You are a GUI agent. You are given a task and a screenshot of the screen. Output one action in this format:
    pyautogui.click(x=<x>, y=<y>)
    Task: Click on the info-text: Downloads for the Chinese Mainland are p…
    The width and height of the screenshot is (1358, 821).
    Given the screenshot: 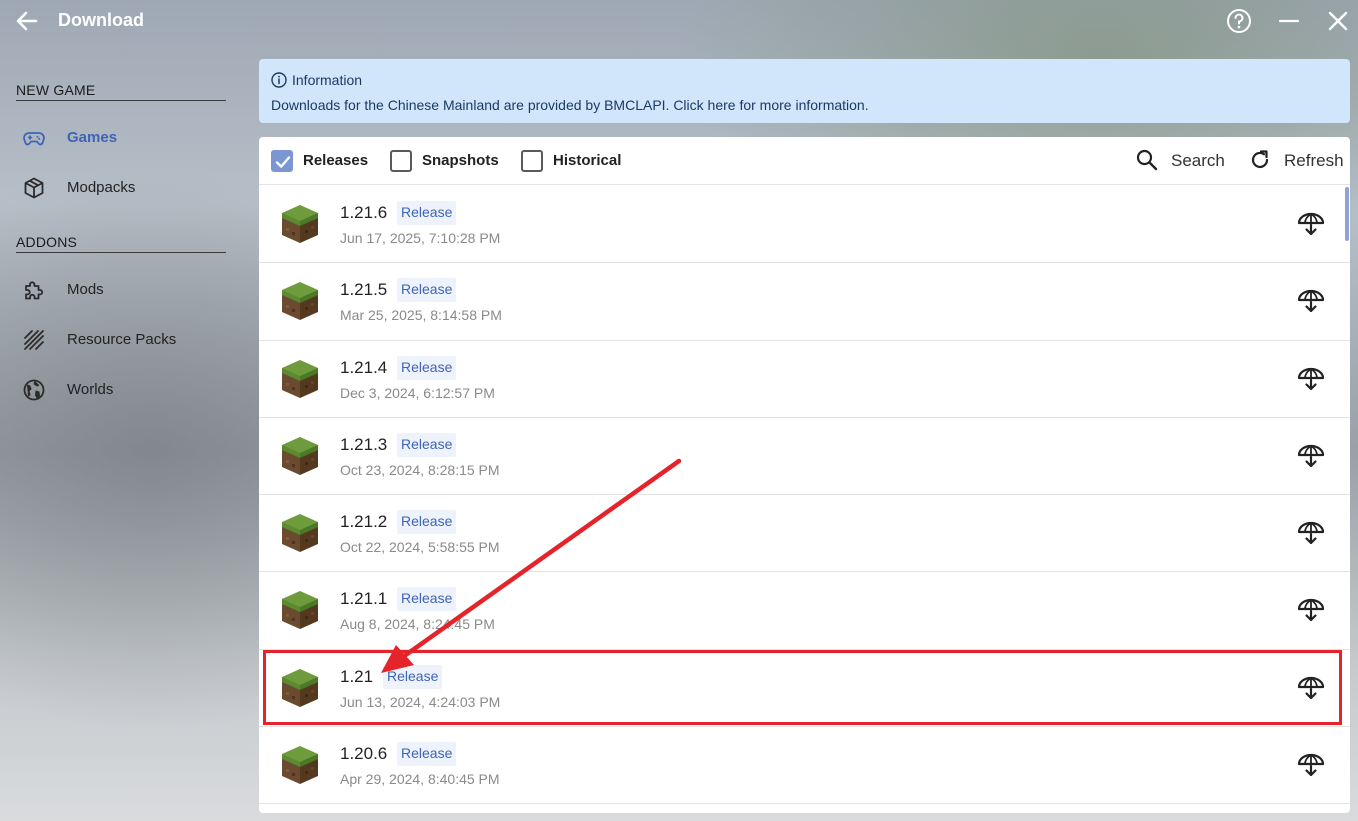 What is the action you would take?
    pyautogui.click(x=570, y=105)
    